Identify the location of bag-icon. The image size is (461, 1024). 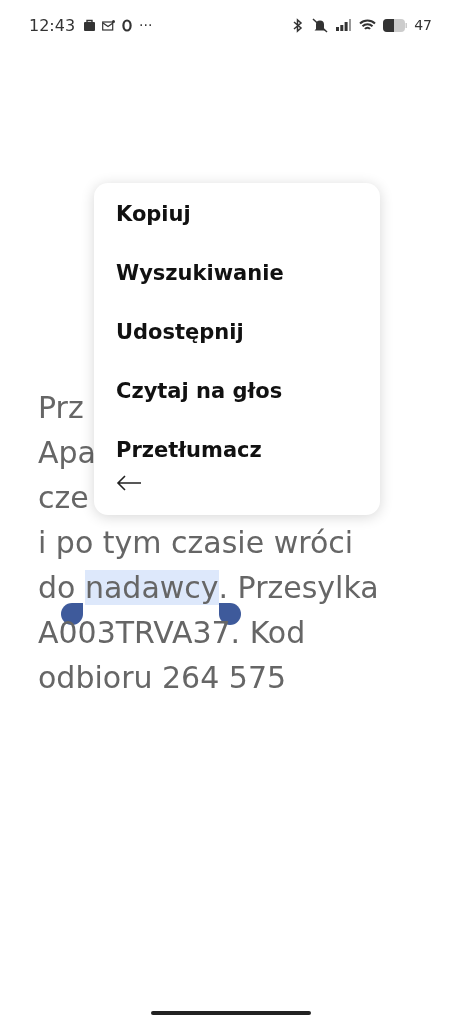
(90, 25).